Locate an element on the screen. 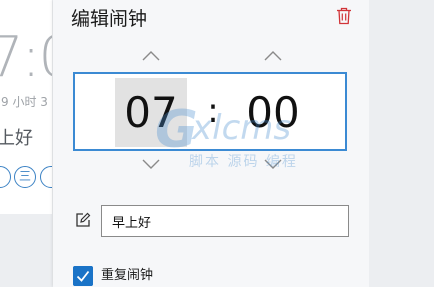 The width and height of the screenshot is (434, 287). edit-icon is located at coordinates (83, 219).